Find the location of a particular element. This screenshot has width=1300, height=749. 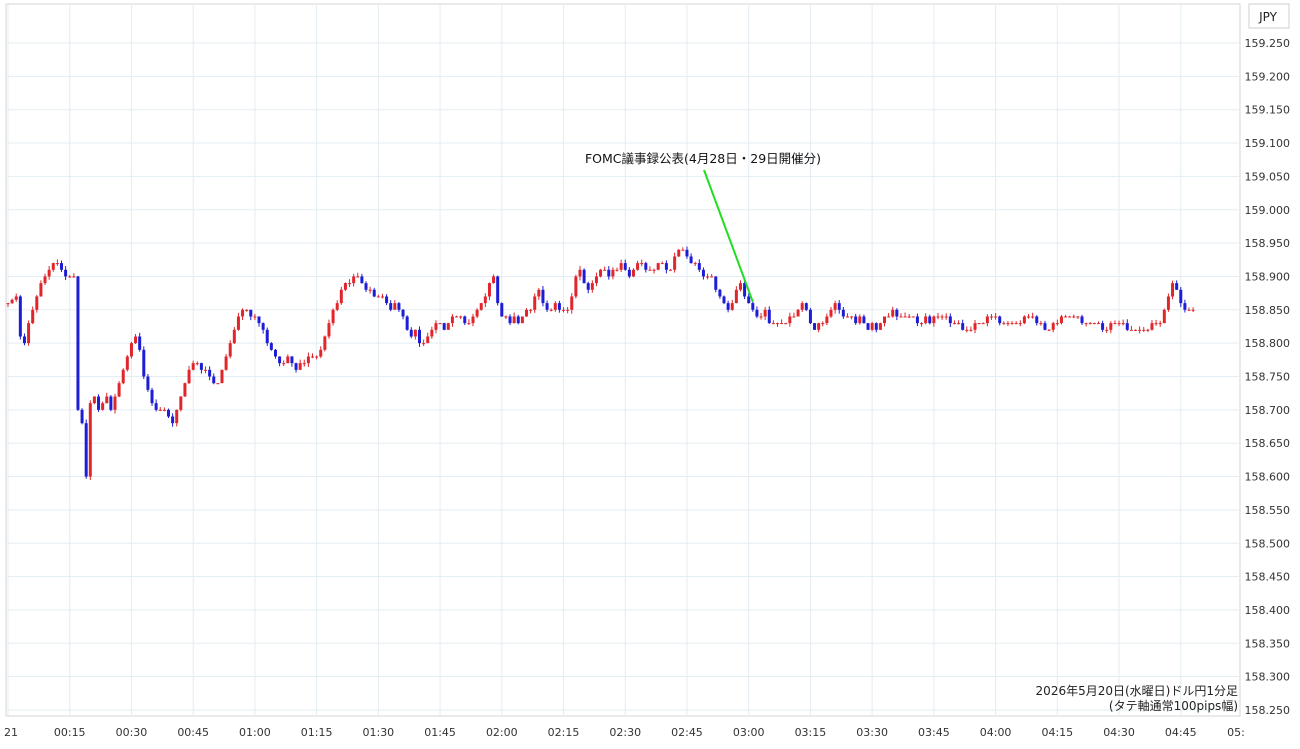

x-tick-label: 02:15 is located at coordinates (564, 732).